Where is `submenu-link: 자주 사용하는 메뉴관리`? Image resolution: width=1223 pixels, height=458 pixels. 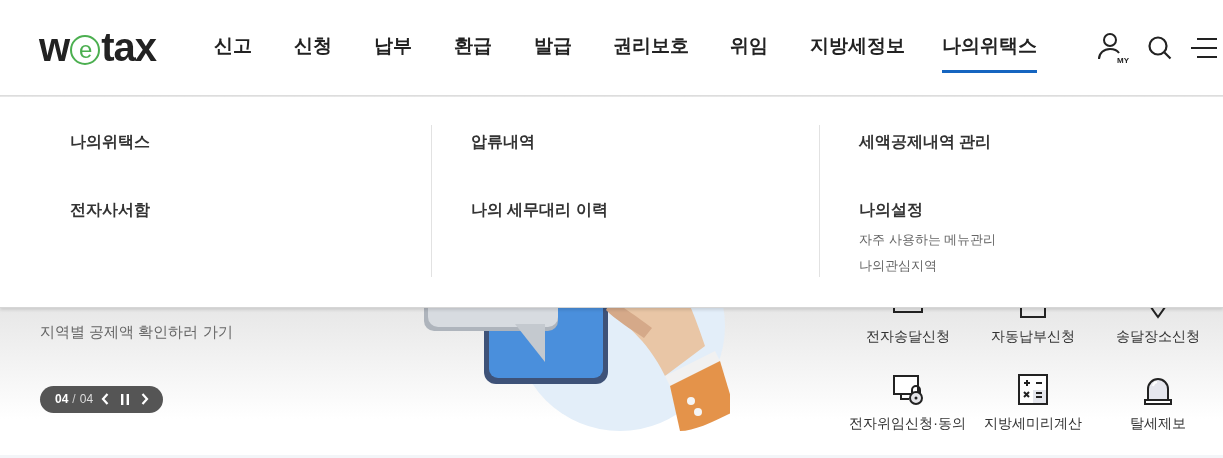 submenu-link: 자주 사용하는 메뉴관리 is located at coordinates (928, 240).